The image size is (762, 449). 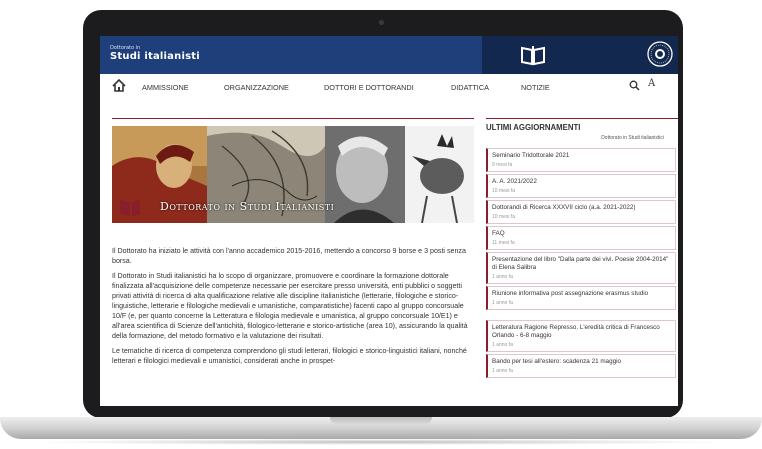 I want to click on hero-banner: Dottorato in Studi Italianisti, so click(x=293, y=174).